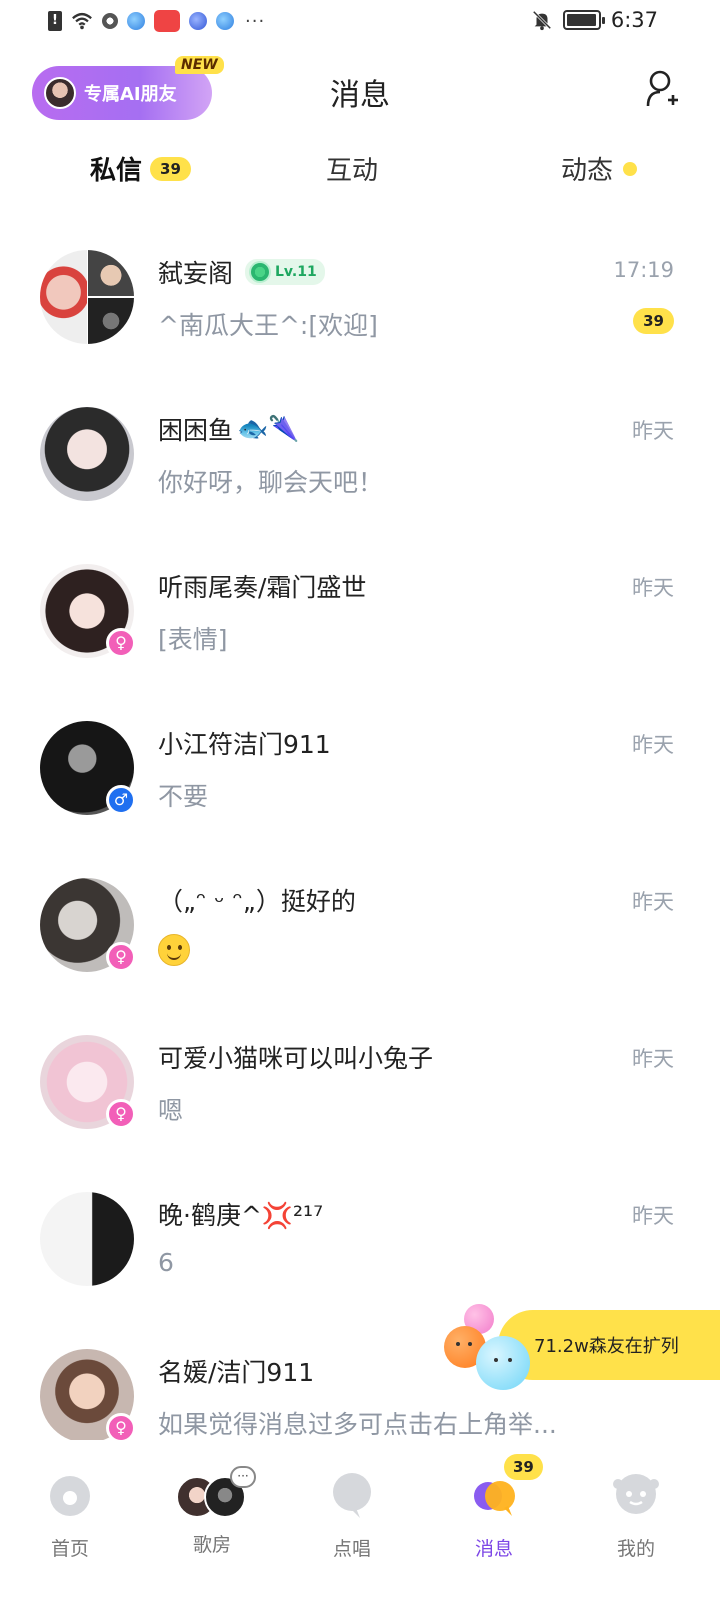 Image resolution: width=720 pixels, height=1600 pixels. Describe the element at coordinates (653, 321) in the screenshot. I see `unread-badge: 39` at that location.